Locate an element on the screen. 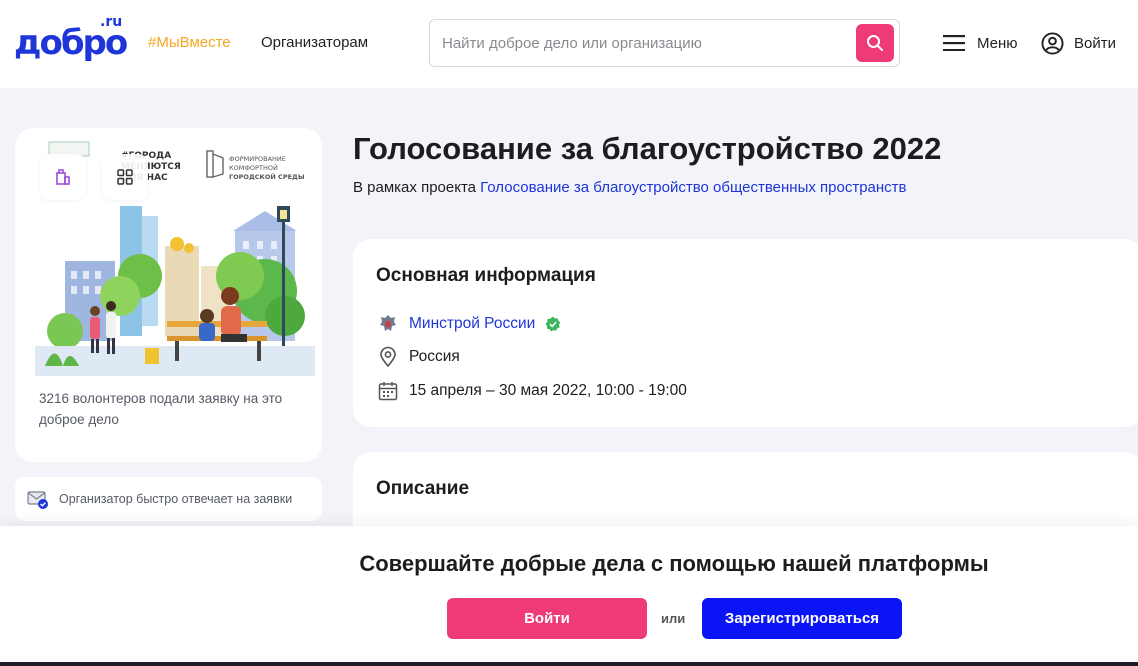 The height and width of the screenshot is (666, 1138). fast-reply-text: Организатор быстро отвечает на заявки is located at coordinates (176, 499).